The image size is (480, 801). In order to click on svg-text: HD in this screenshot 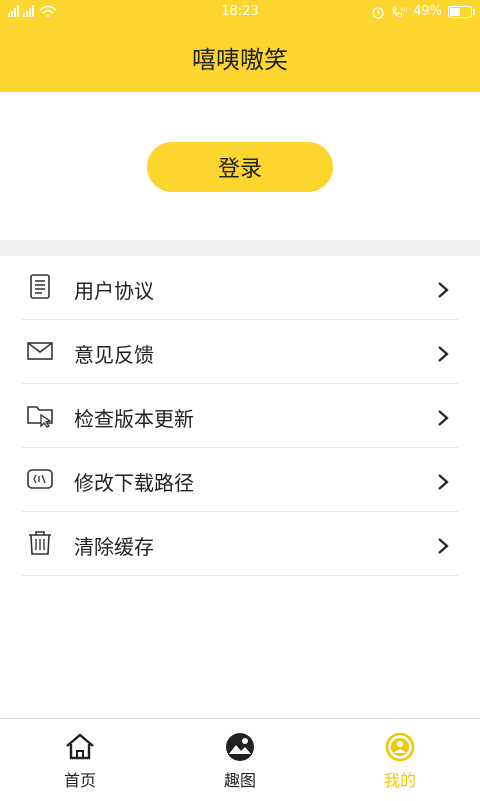, I will do `click(404, 10)`.